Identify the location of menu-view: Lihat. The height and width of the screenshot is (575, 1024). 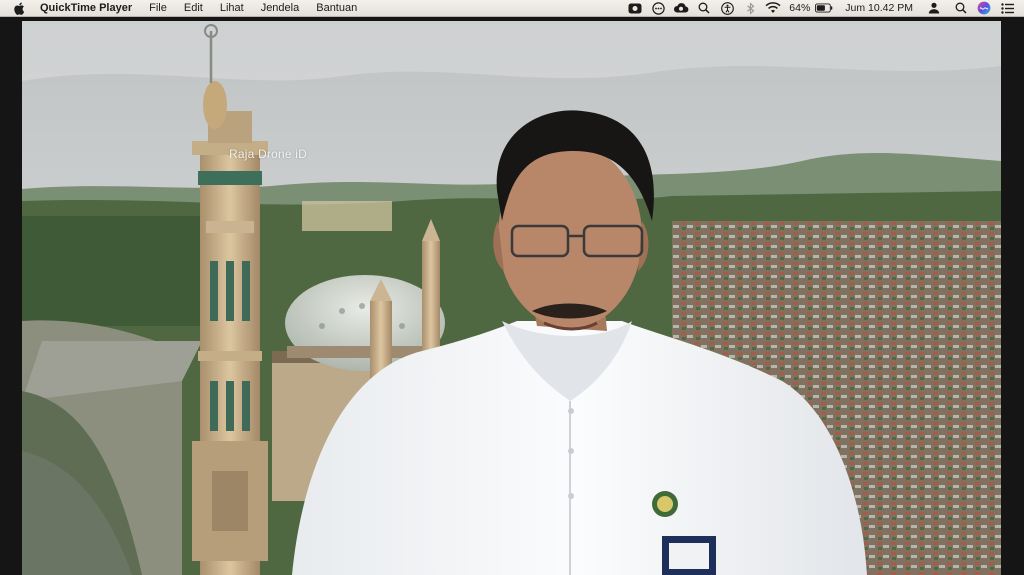
(232, 8).